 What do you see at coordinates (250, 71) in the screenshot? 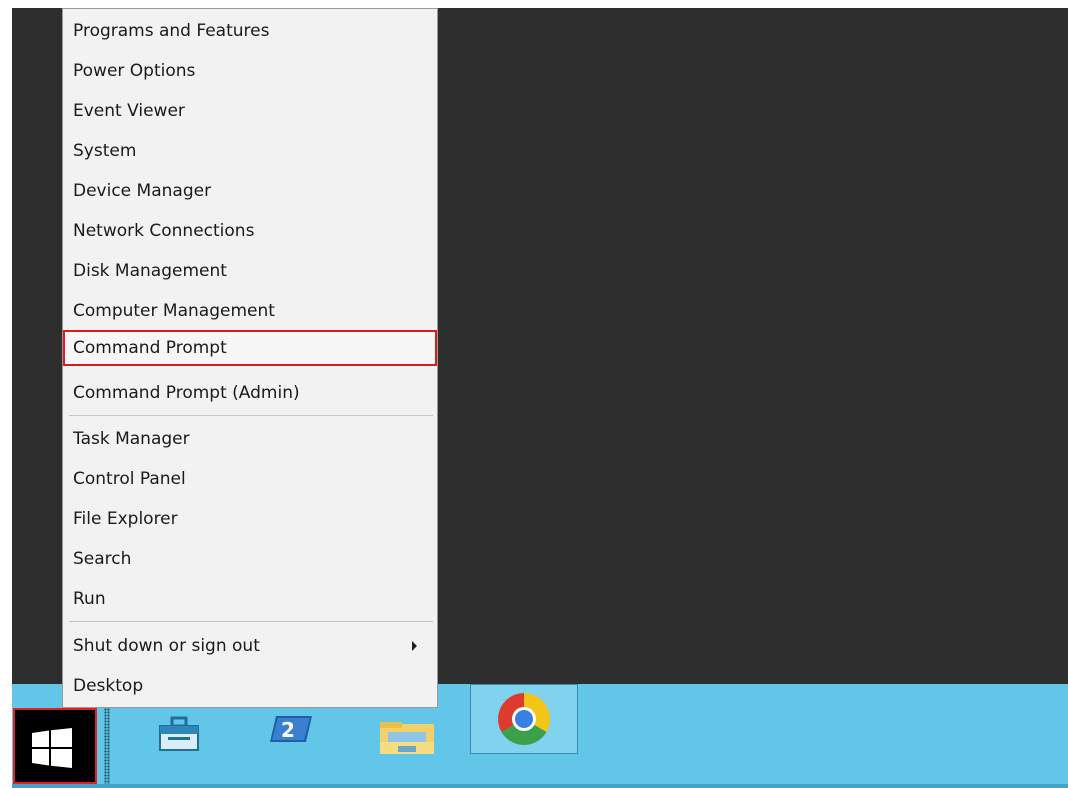
I see `menu-item-power-options: Power Options` at bounding box center [250, 71].